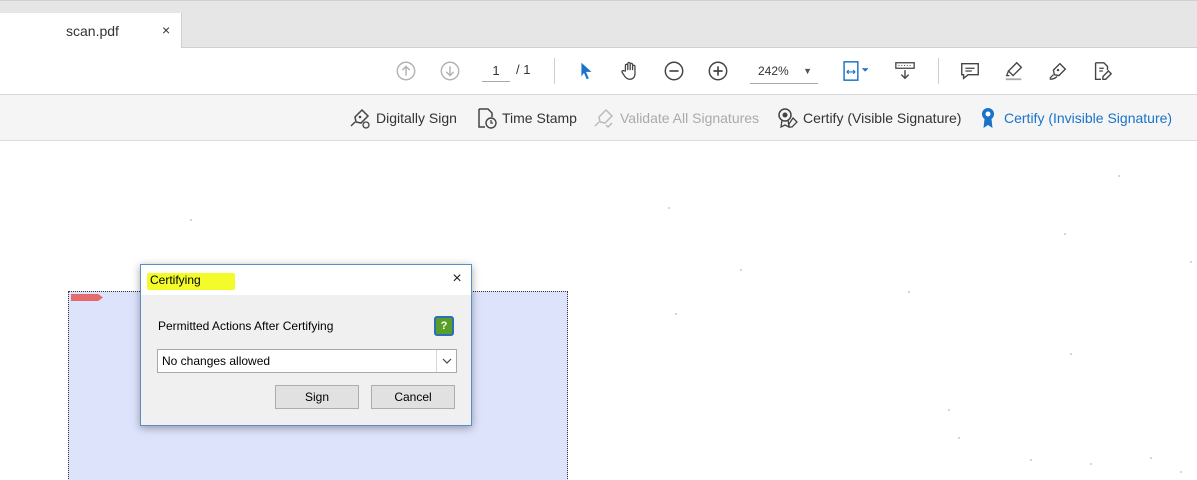  What do you see at coordinates (807, 71) in the screenshot?
I see `chevron-down-icon: ▼` at bounding box center [807, 71].